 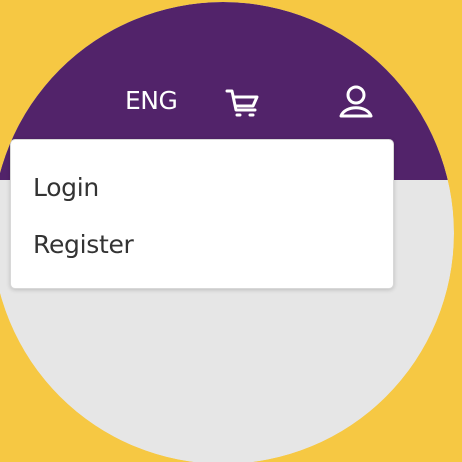 I want to click on shopping-cart-icon, so click(x=243, y=104).